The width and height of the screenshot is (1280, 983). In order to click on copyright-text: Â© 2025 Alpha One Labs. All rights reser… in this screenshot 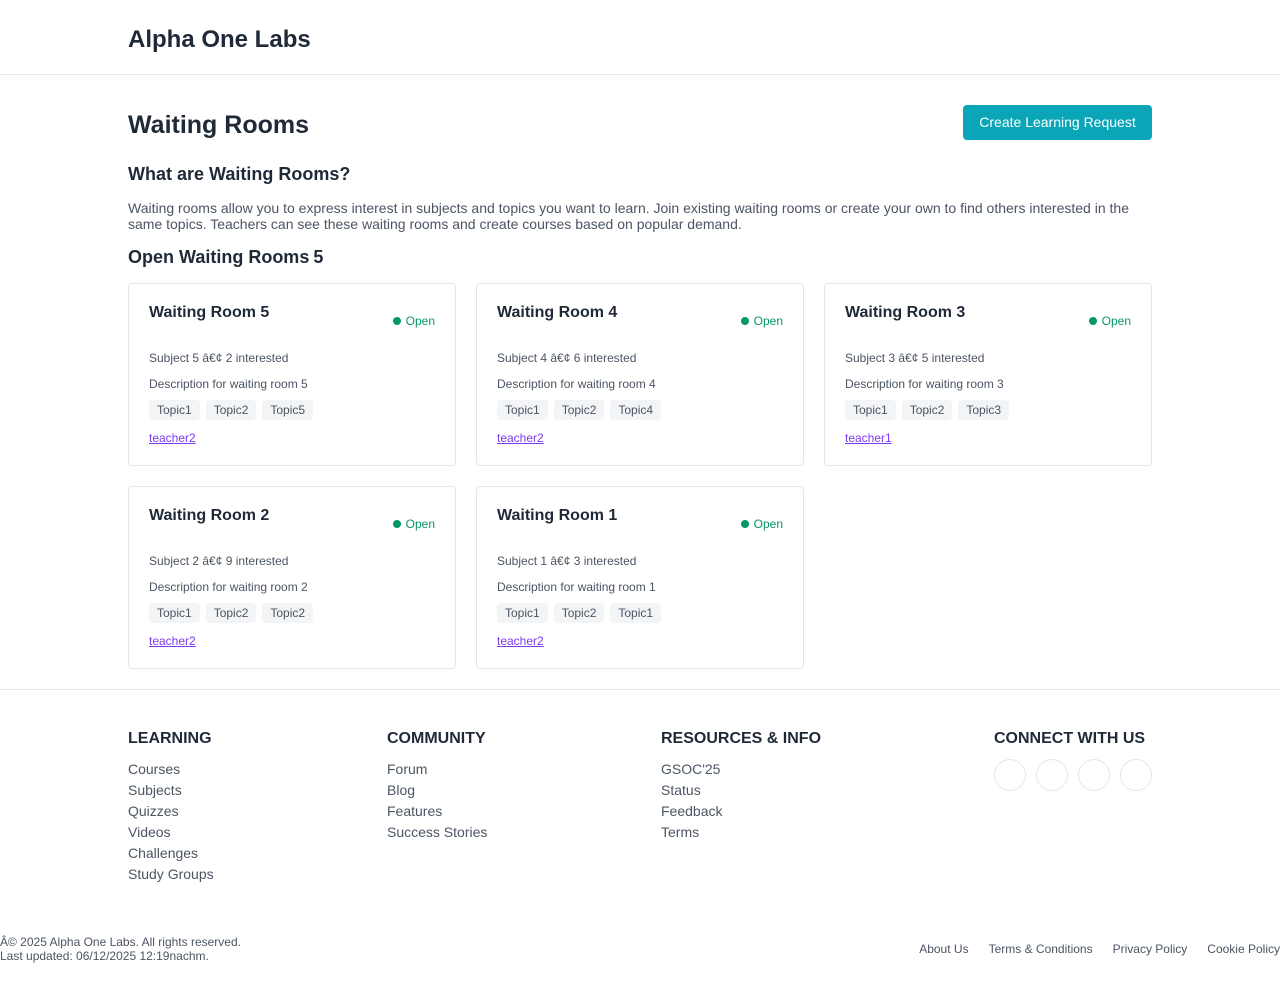, I will do `click(120, 942)`.